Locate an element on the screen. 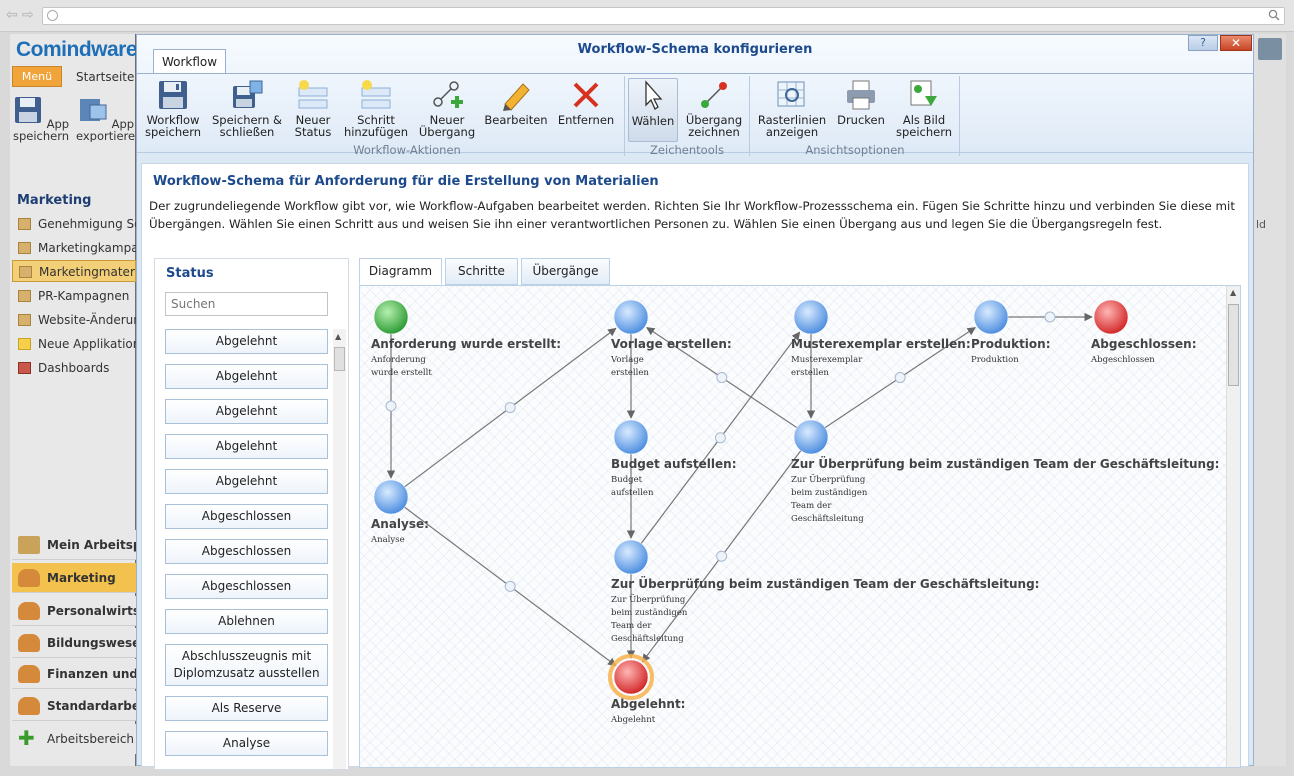 The image size is (1294, 776). nav-item: PR-Kampagnen is located at coordinates (74, 296).